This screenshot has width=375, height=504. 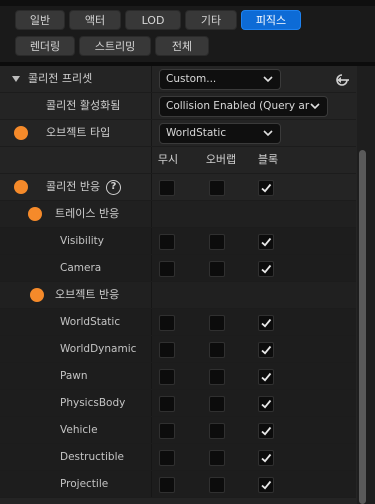 I want to click on list-item: WorldStatic, so click(x=178, y=322).